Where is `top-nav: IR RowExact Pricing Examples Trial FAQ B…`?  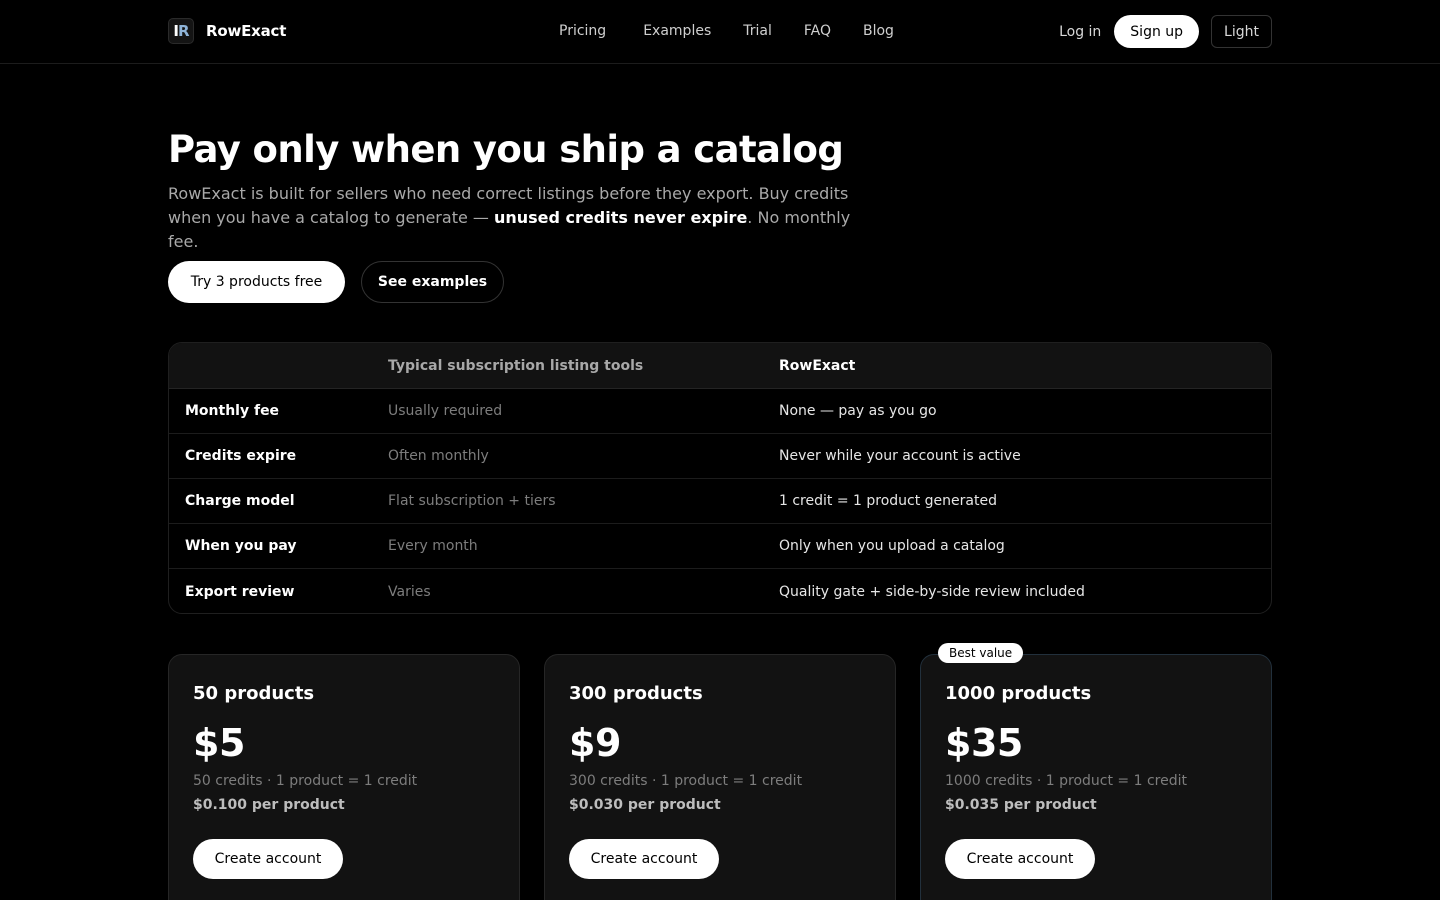
top-nav: IR RowExact Pricing Examples Trial FAQ B… is located at coordinates (720, 32).